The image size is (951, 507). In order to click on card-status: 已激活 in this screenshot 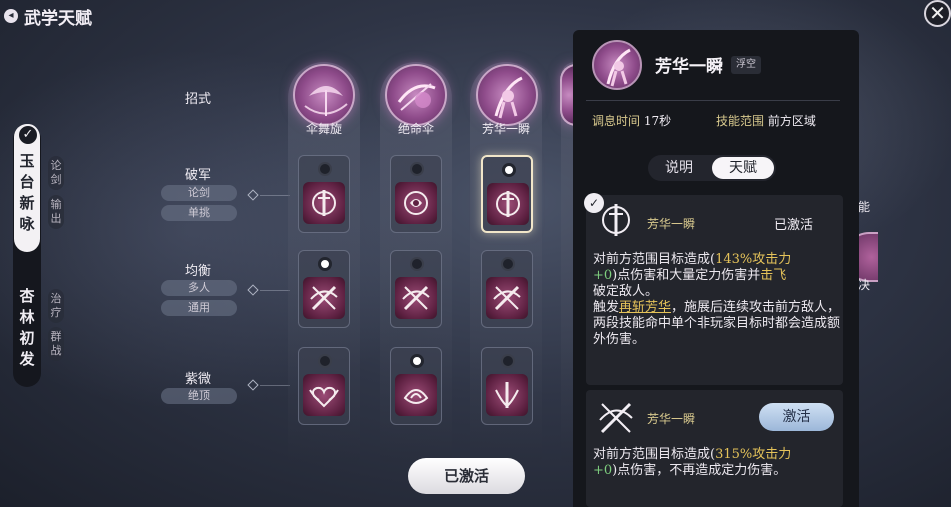, I will do `click(794, 225)`.